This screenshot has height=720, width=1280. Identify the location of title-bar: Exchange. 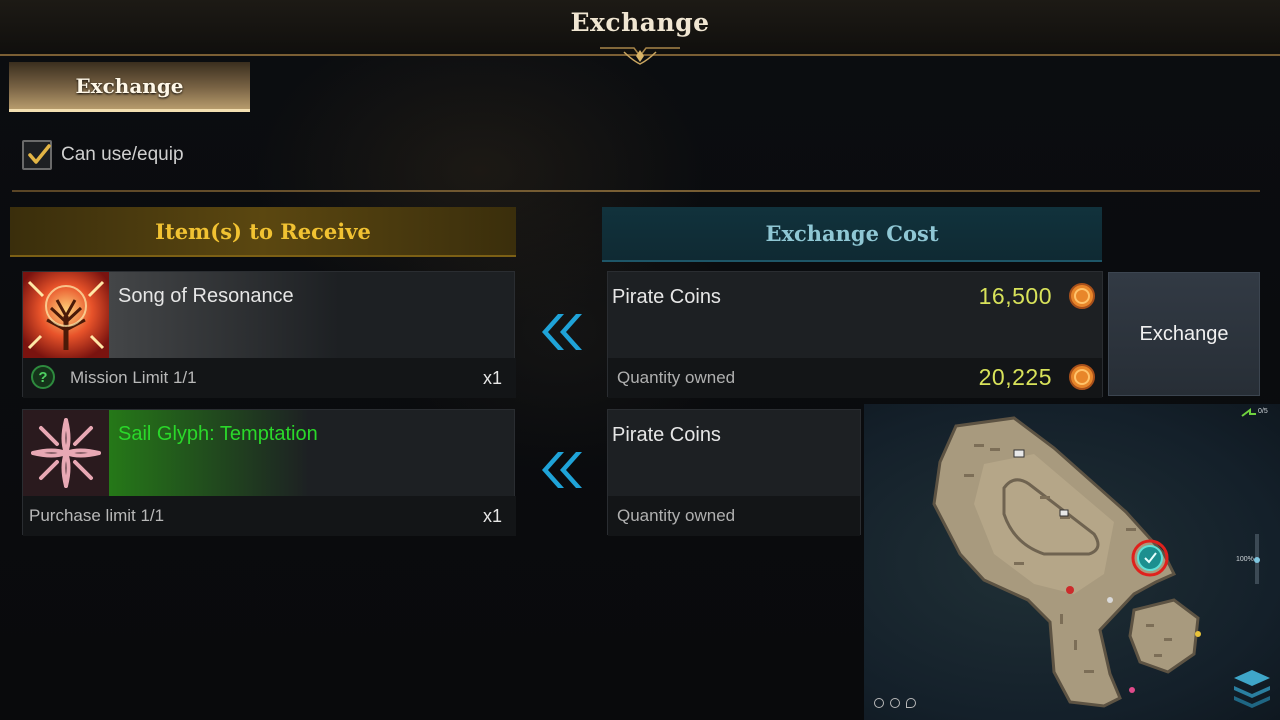
(640, 32).